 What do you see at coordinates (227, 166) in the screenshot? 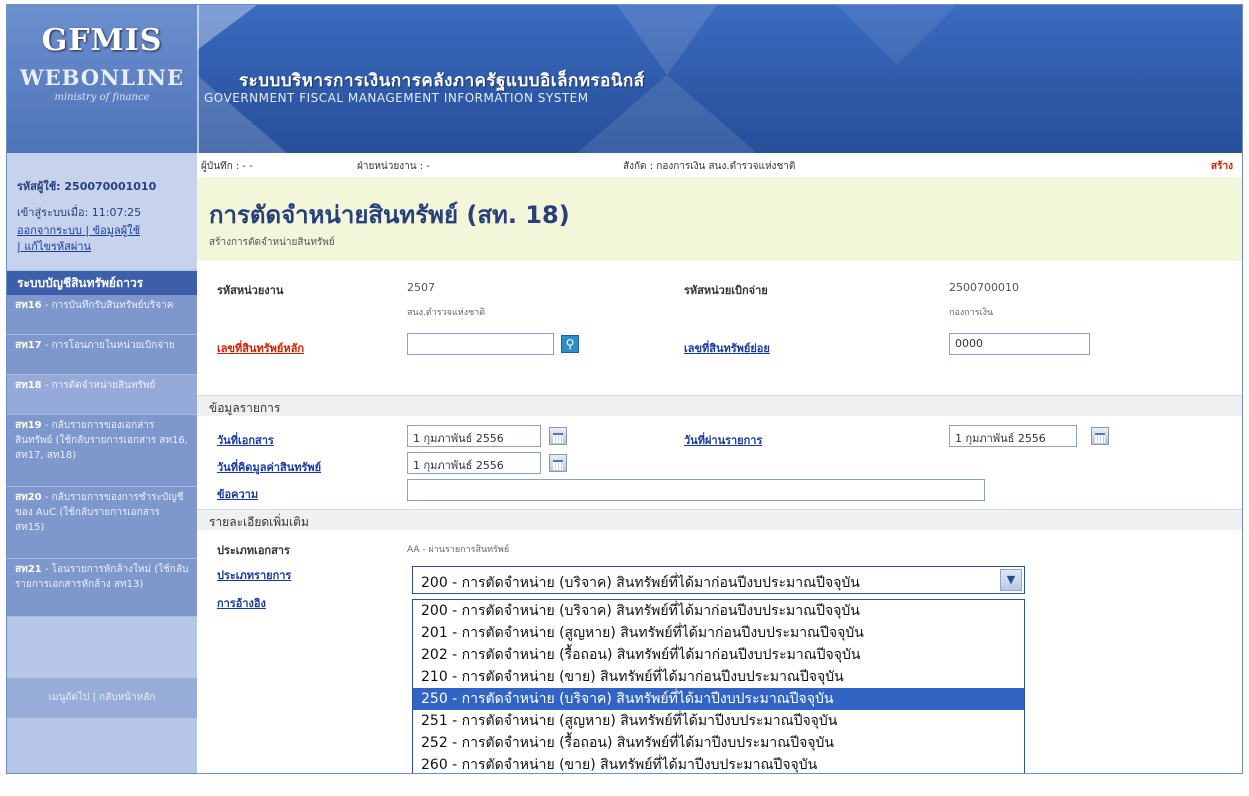
I see `recorder-info: ผู้บันทึก : - -` at bounding box center [227, 166].